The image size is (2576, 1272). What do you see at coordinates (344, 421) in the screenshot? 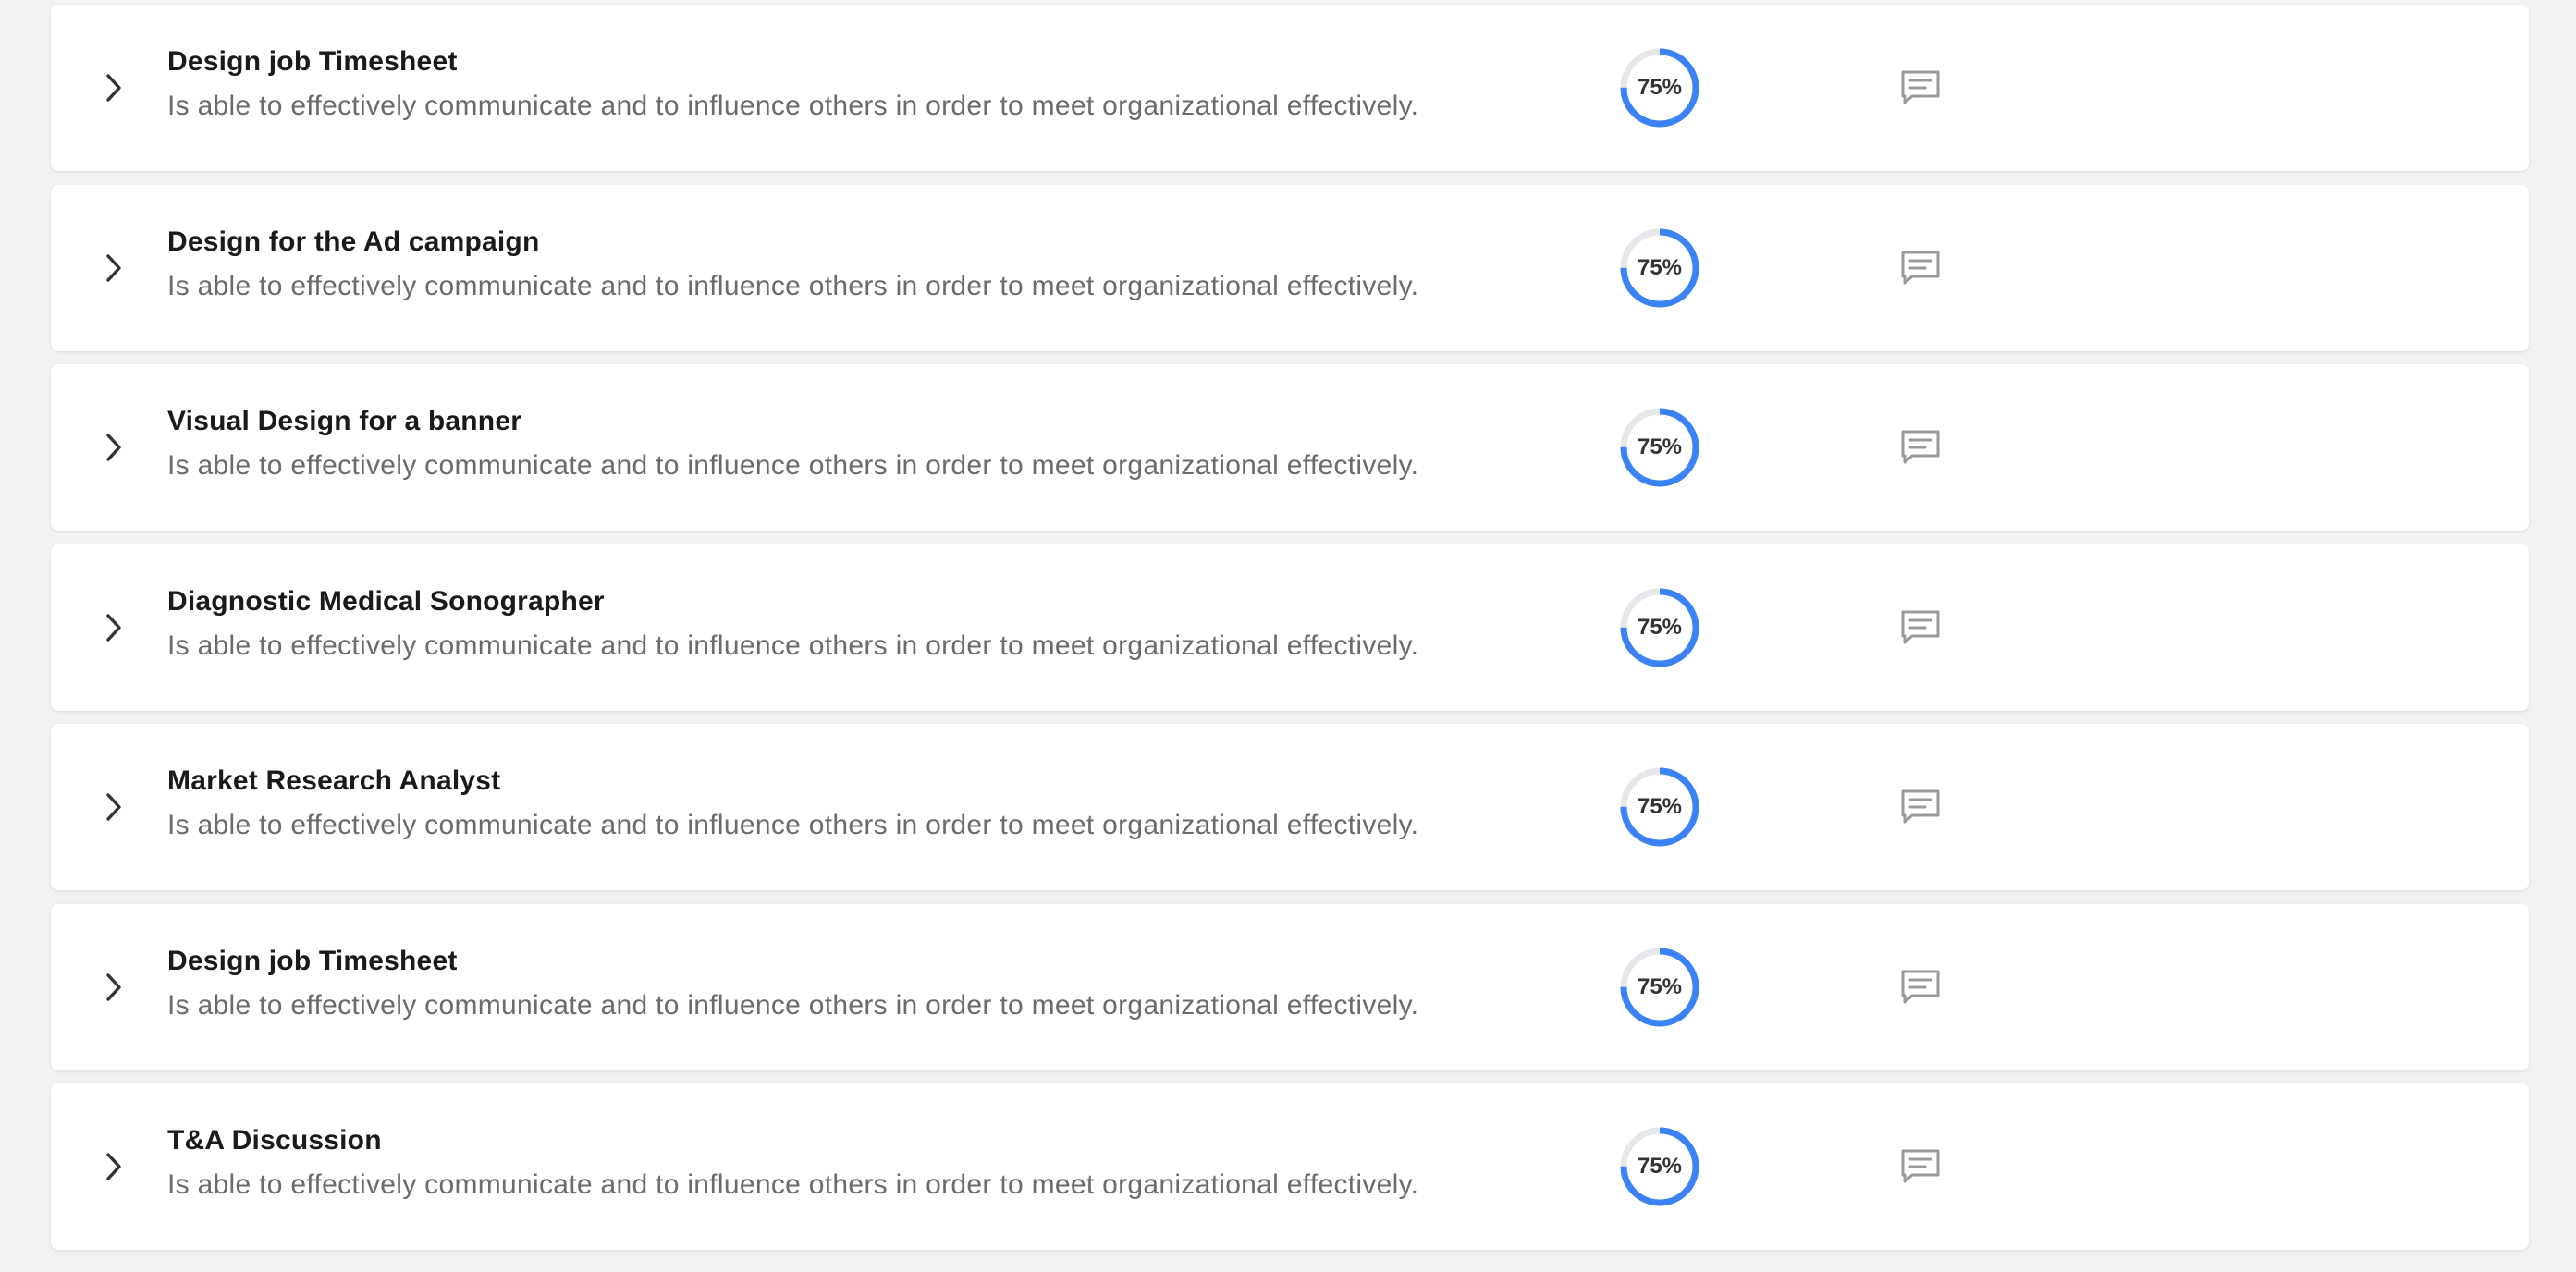
I see `item-title: Visual Design for a banner` at bounding box center [344, 421].